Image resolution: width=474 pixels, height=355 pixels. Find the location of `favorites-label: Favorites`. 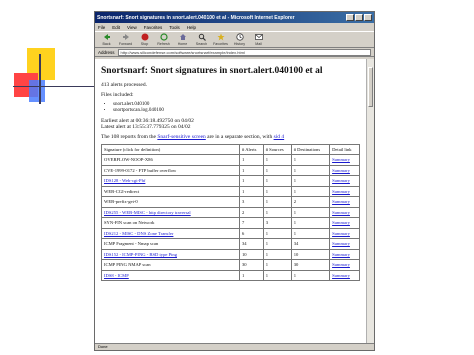

favorites-label: Favorites is located at coordinates (220, 44).